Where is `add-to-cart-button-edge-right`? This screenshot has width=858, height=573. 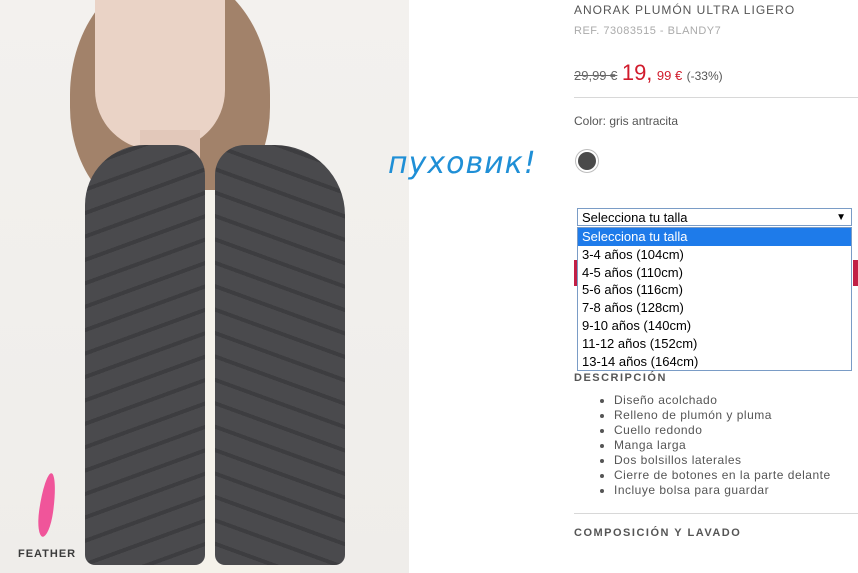
add-to-cart-button-edge-right is located at coordinates (855, 273).